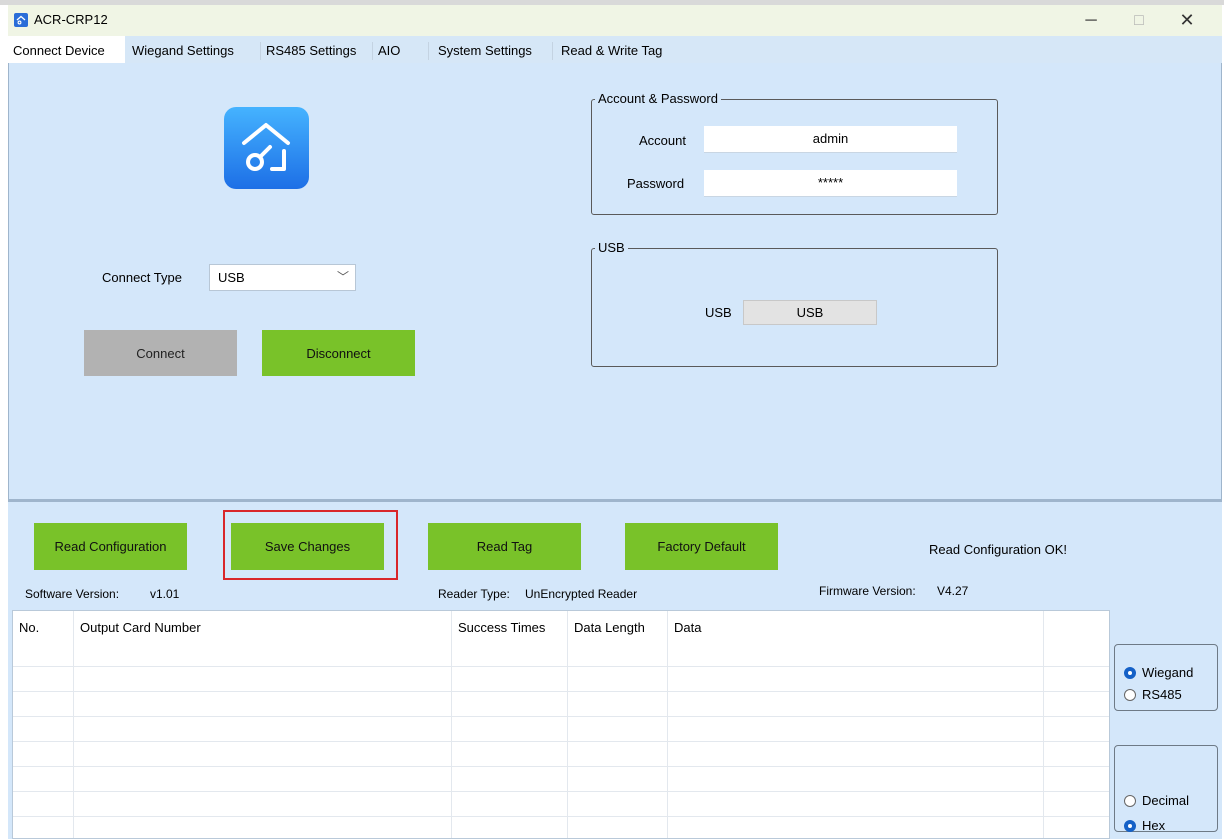 The width and height of the screenshot is (1224, 839). I want to click on rs485-radio-label: RS485, so click(1162, 694).